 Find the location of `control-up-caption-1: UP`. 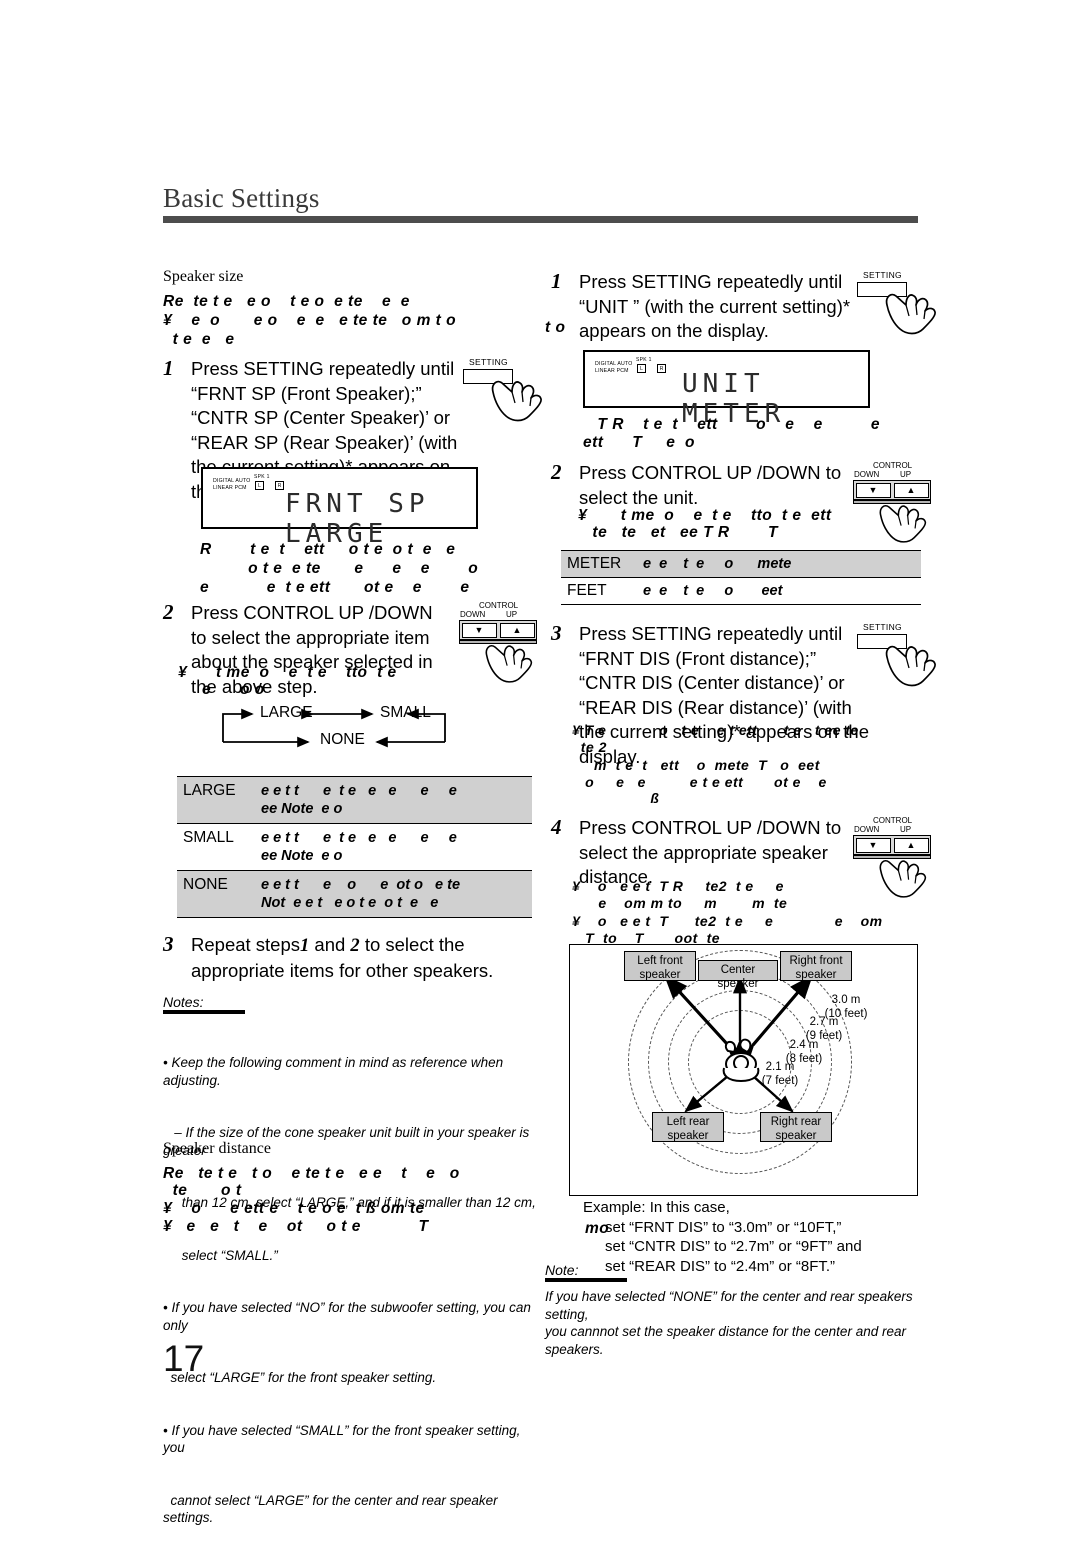

control-up-caption-1: UP is located at coordinates (512, 614).